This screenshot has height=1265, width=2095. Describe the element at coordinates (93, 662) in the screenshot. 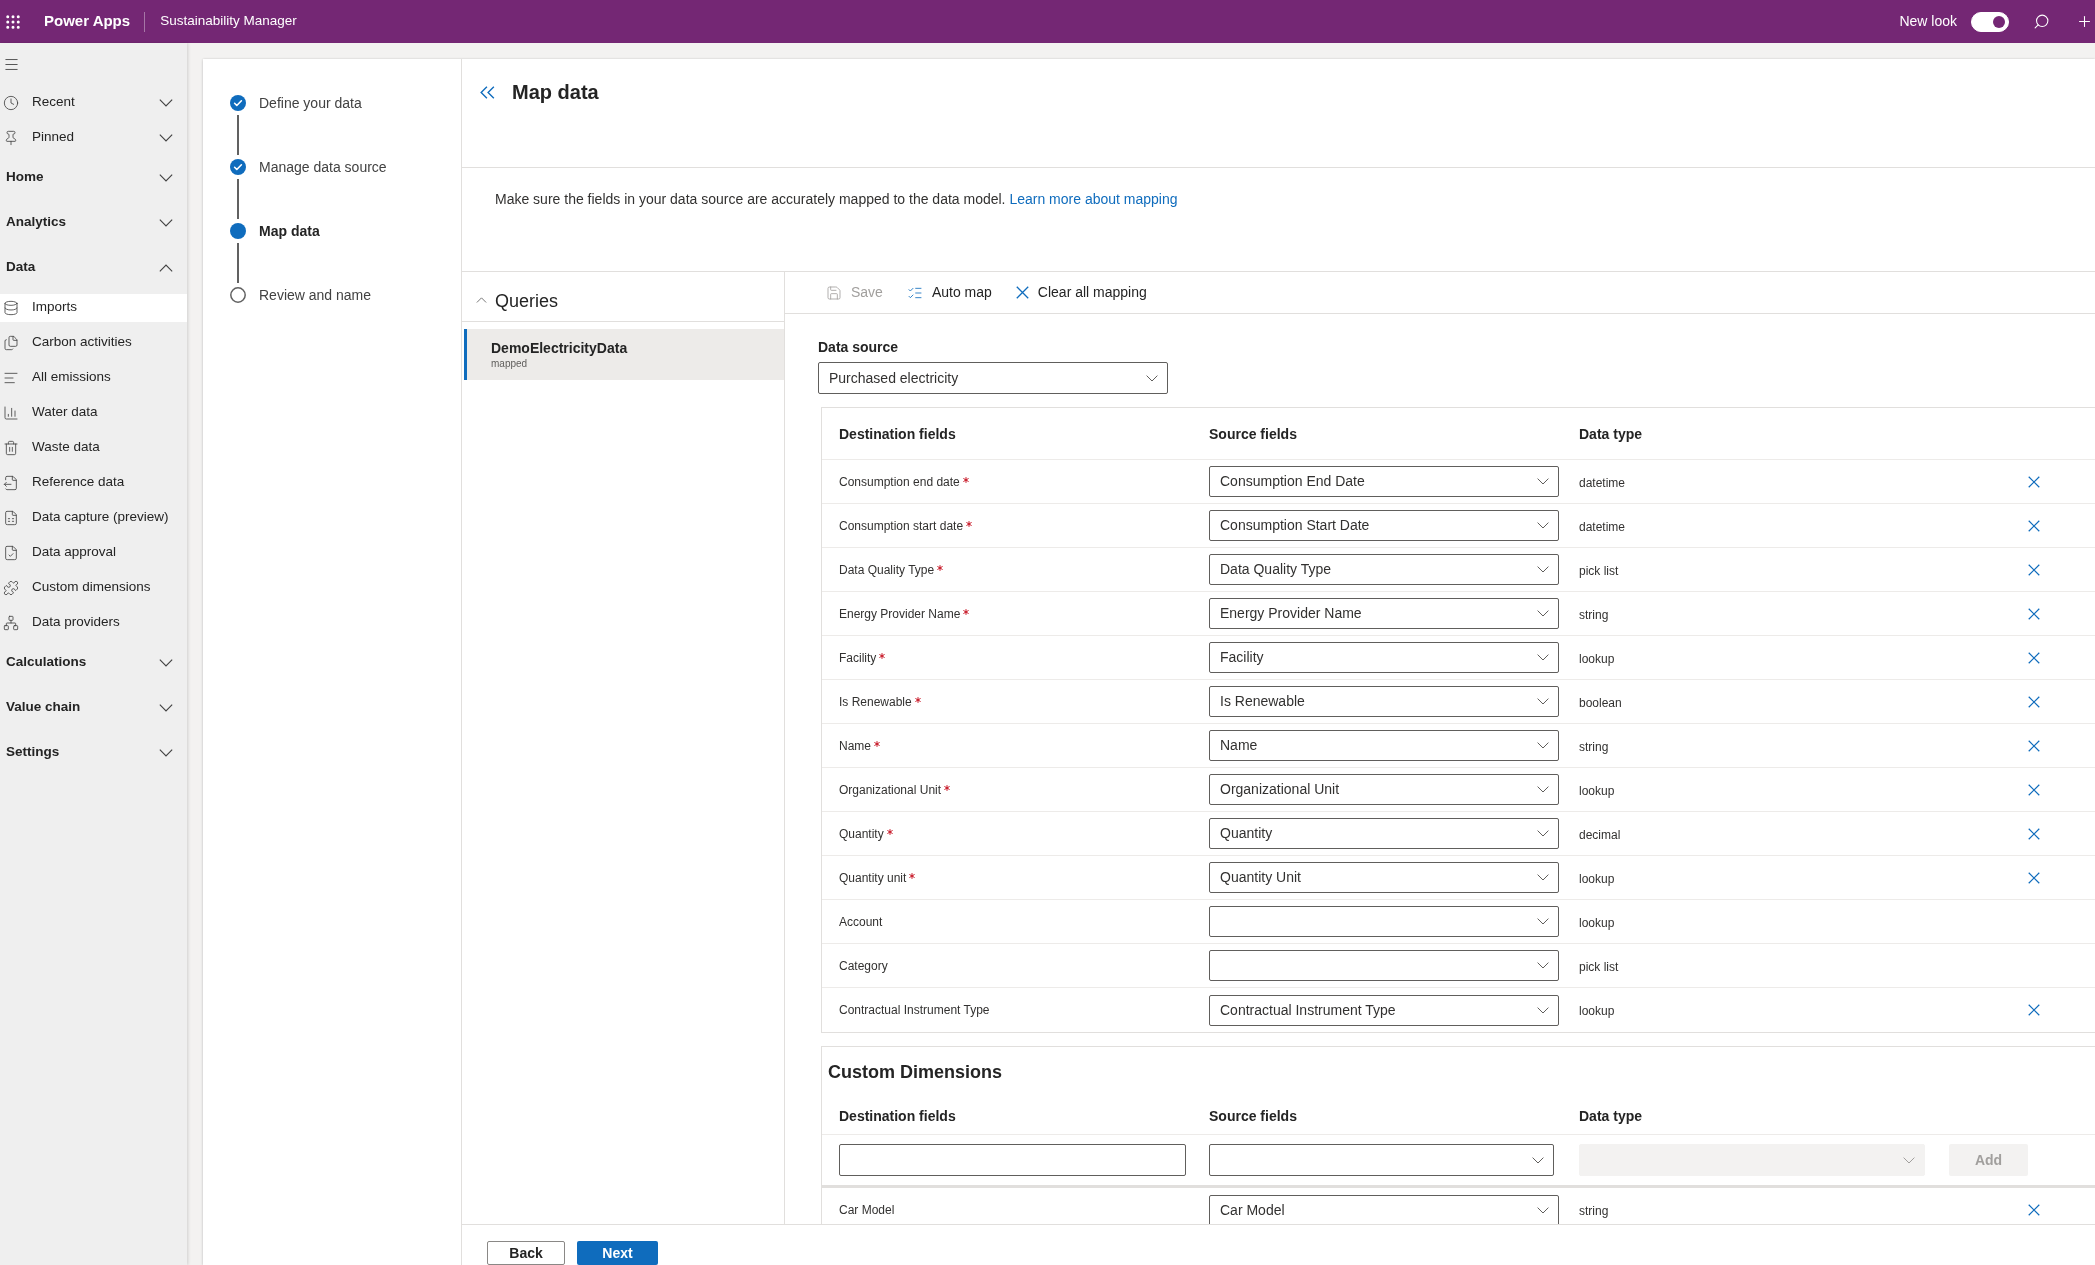

I see `sidebar-group: Calculations` at that location.